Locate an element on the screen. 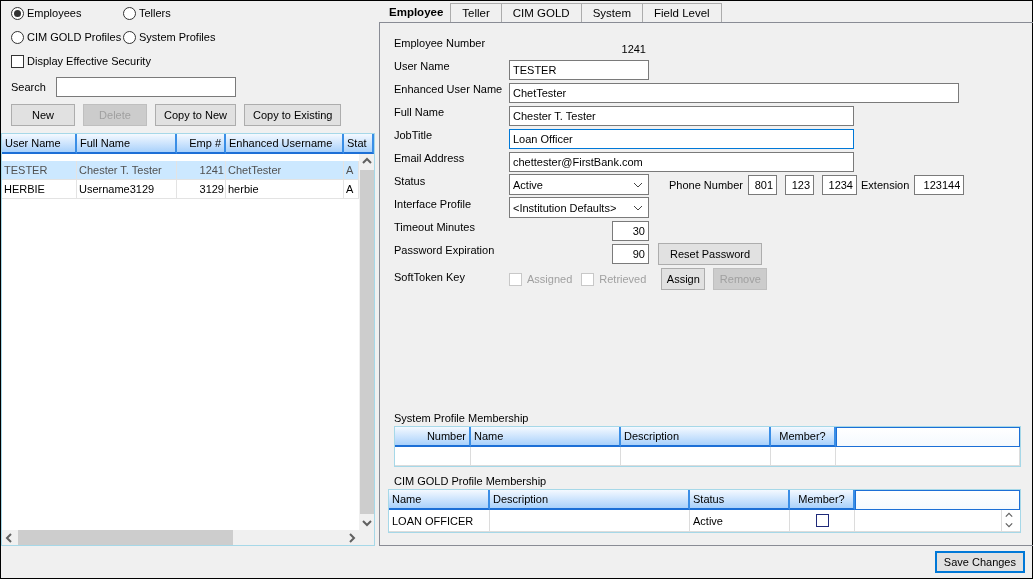  field-label: Interface Profile is located at coordinates (433, 203).